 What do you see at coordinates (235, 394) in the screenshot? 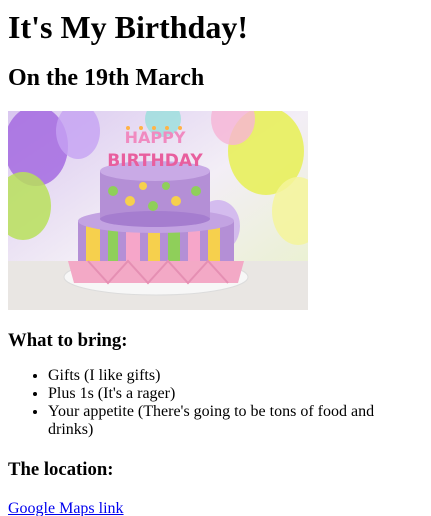
I see `list-item: Plus 1s (It's a rager)` at bounding box center [235, 394].